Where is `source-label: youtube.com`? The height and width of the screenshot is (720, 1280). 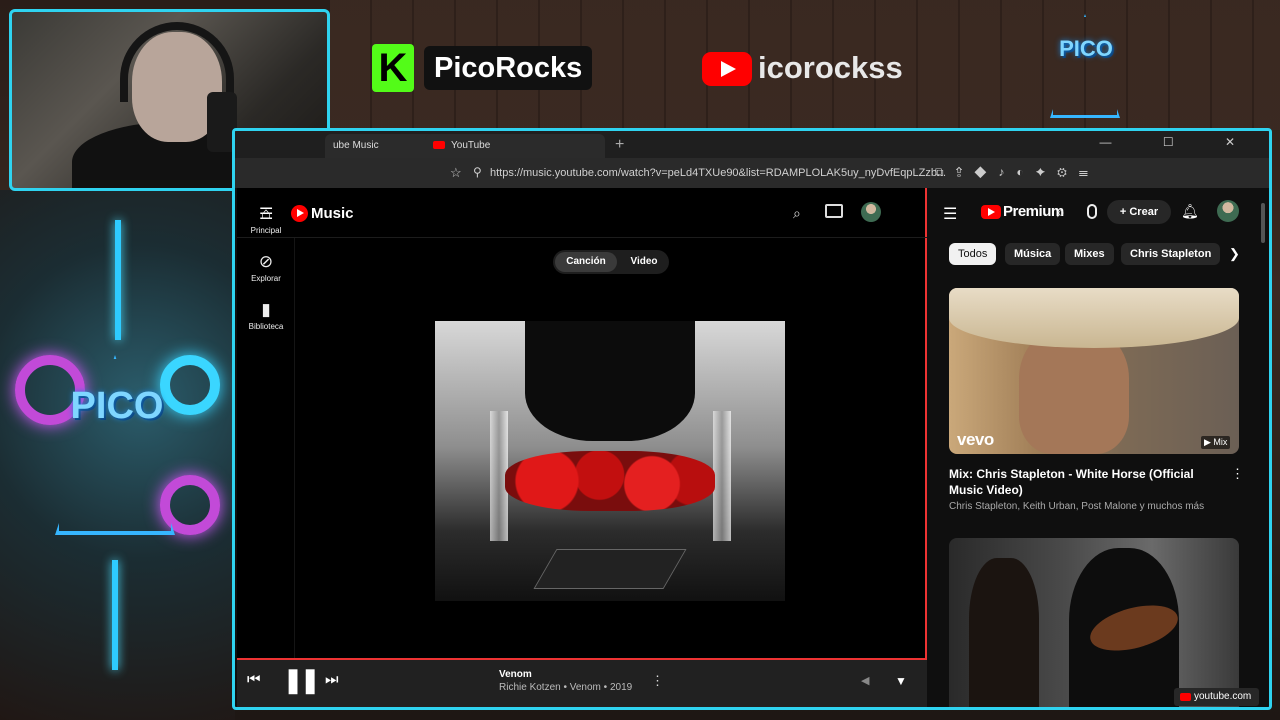
source-label: youtube.com is located at coordinates (1217, 697).